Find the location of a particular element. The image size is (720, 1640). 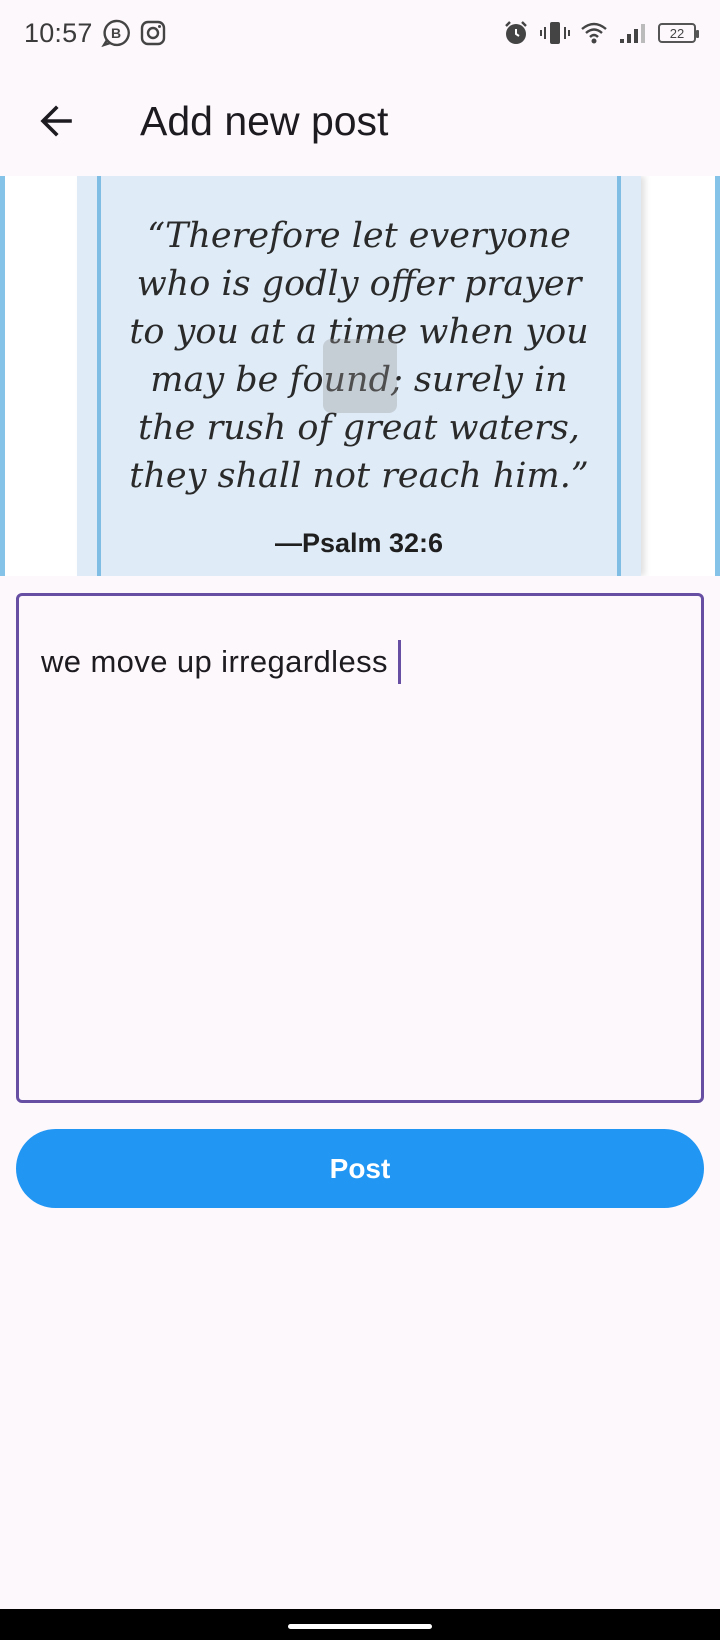

text-cursor is located at coordinates (399, 662).